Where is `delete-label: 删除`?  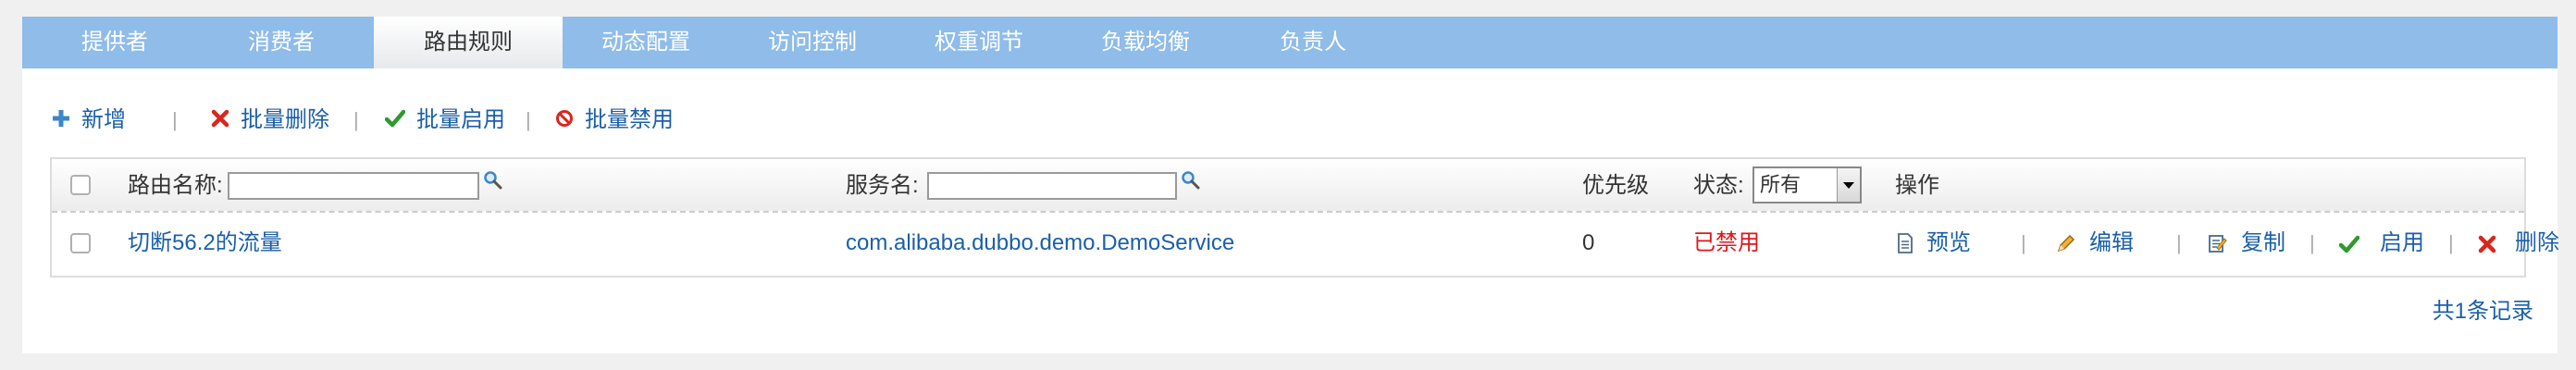
delete-label: 删除 is located at coordinates (2537, 243).